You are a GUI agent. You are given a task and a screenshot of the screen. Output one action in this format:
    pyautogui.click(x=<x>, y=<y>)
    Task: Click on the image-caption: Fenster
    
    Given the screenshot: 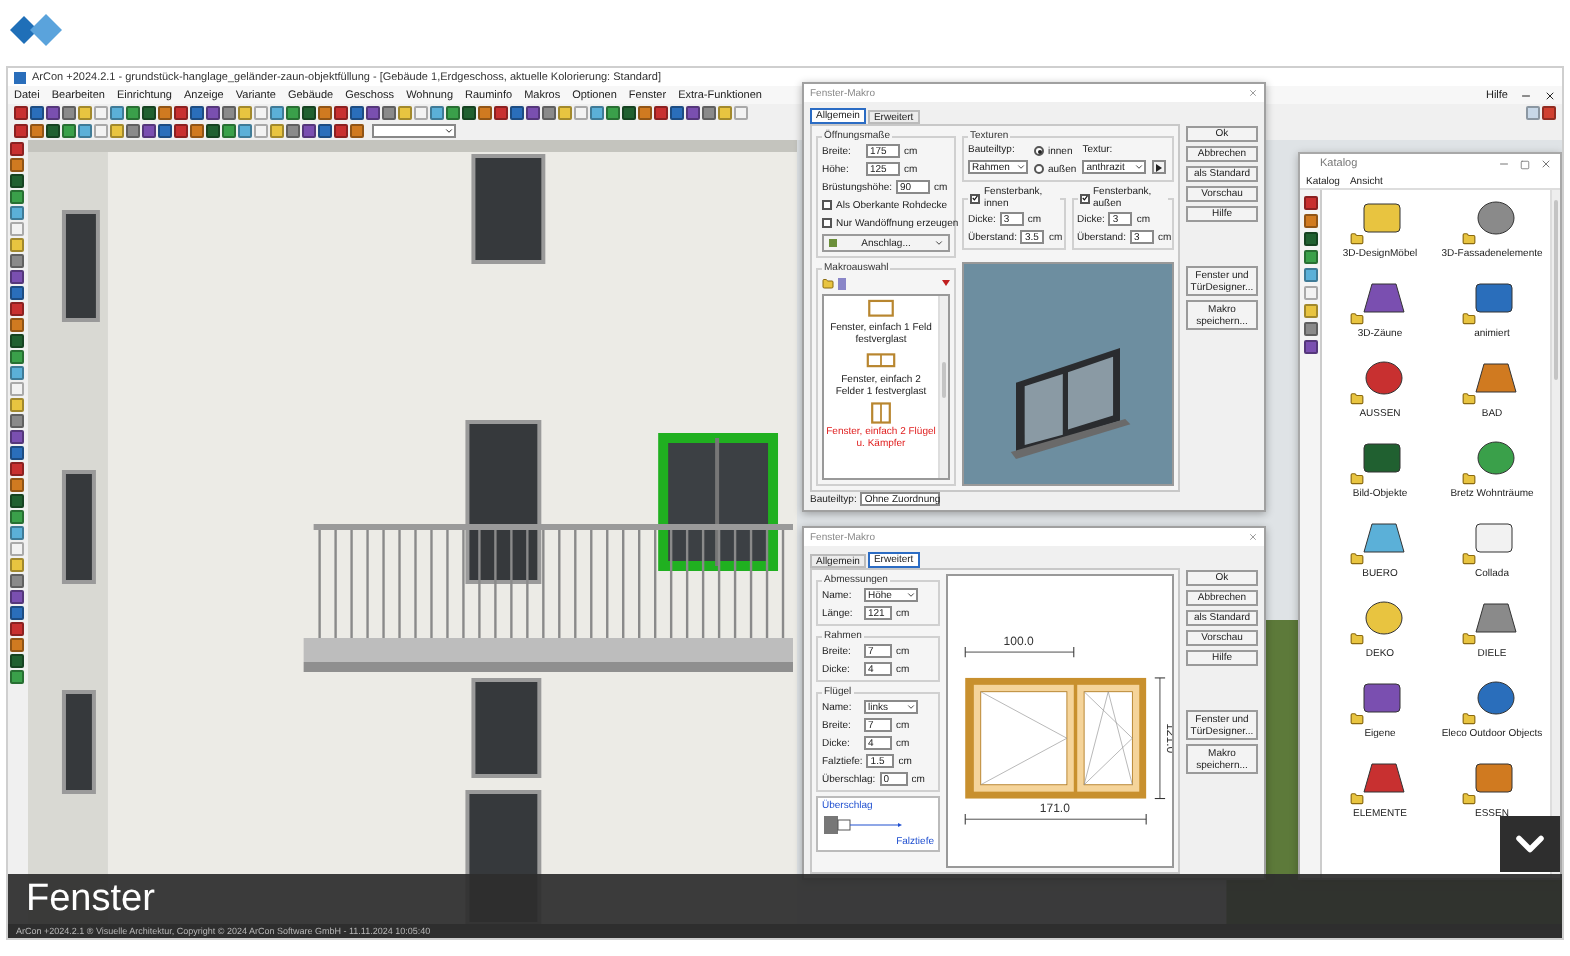 What is the action you would take?
    pyautogui.click(x=785, y=899)
    